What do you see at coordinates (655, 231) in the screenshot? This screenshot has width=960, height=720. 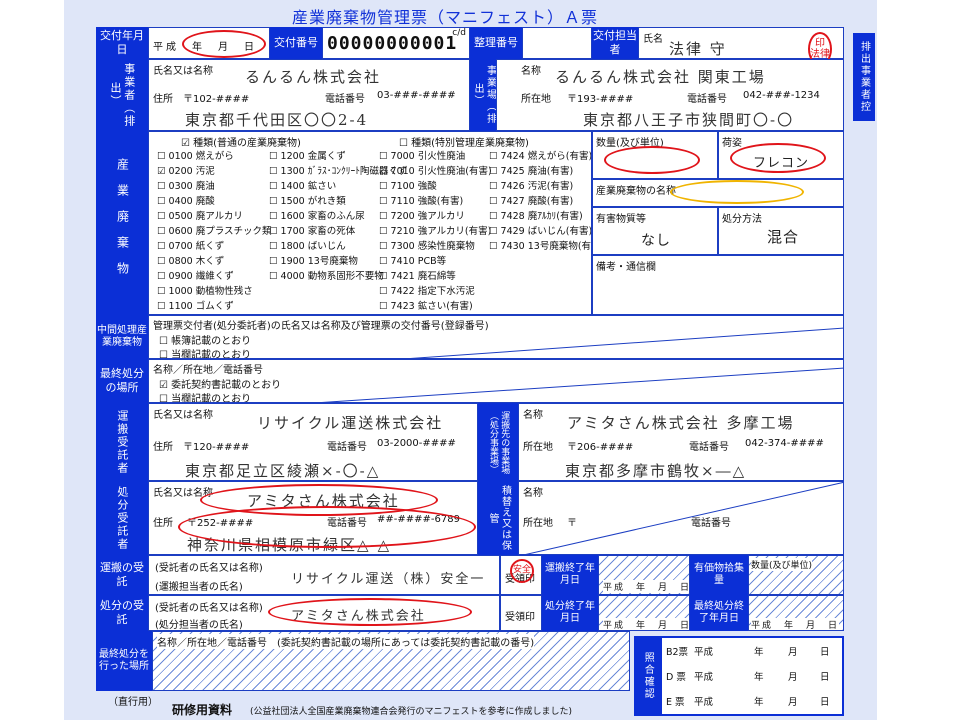 I see `hazardous-cell: 有害物質等 なし` at bounding box center [655, 231].